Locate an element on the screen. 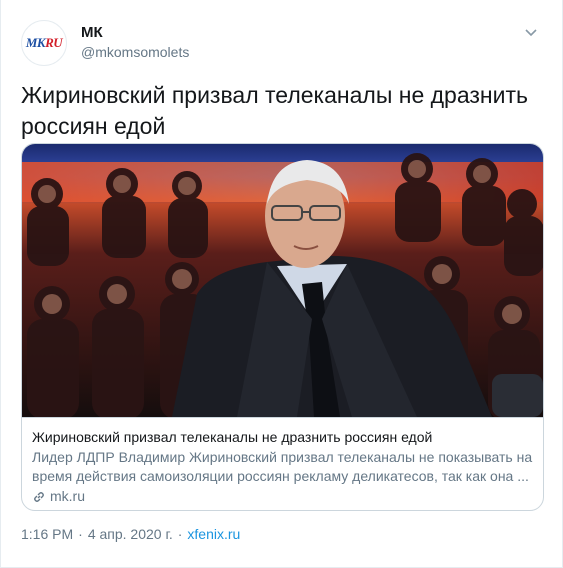 This screenshot has width=563, height=568. avatar: MKRU is located at coordinates (44, 43).